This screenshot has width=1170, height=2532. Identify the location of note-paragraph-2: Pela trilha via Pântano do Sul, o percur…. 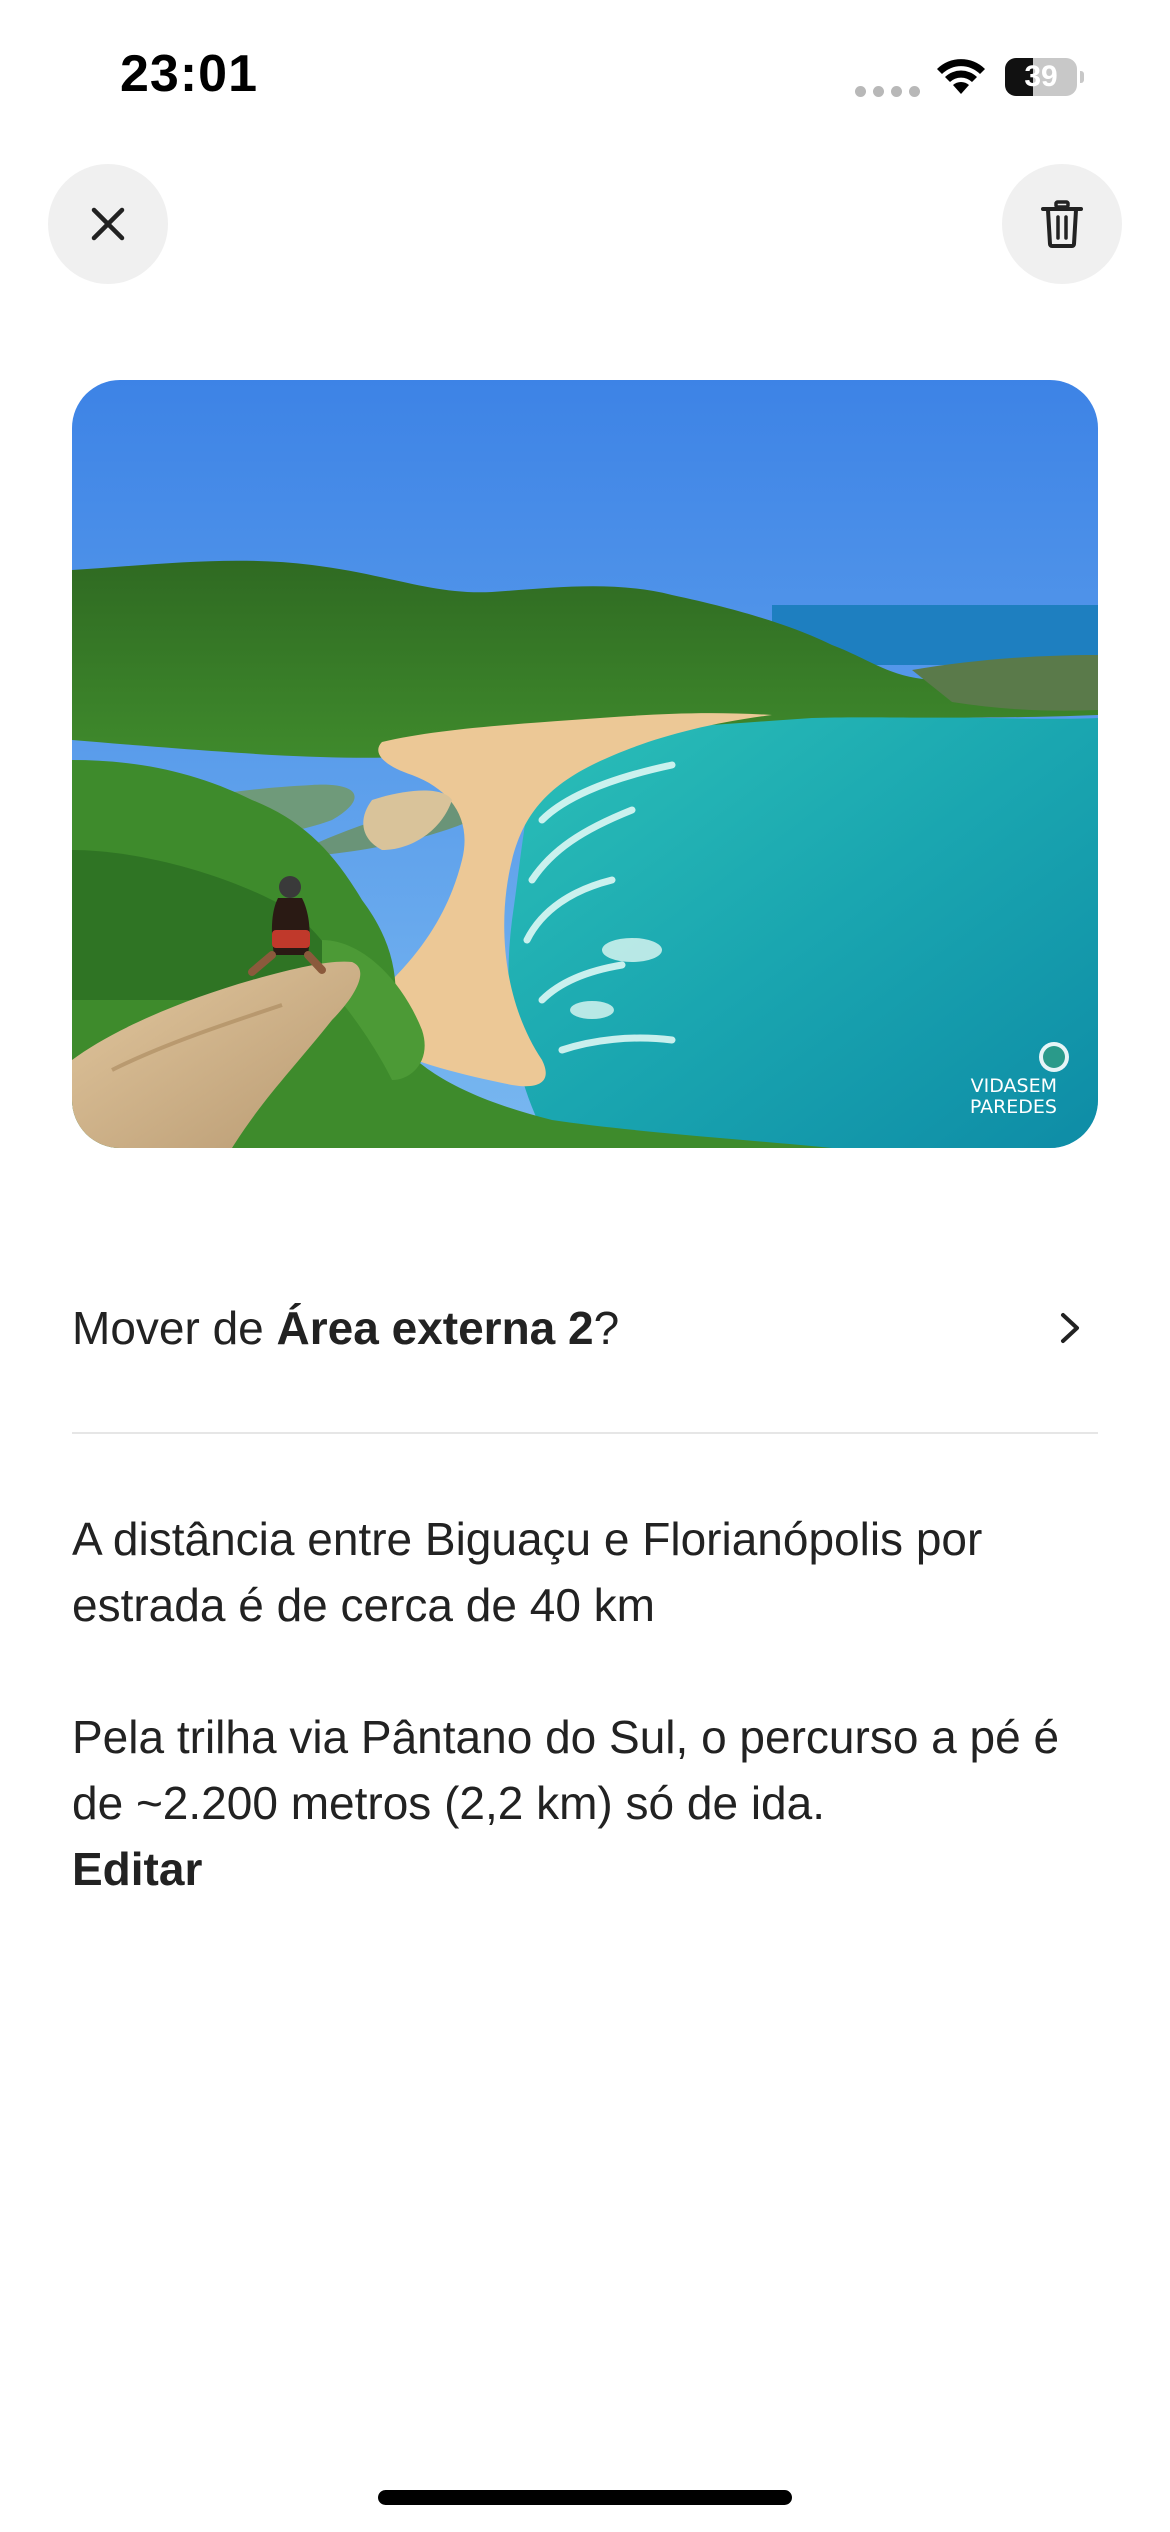
(566, 1770).